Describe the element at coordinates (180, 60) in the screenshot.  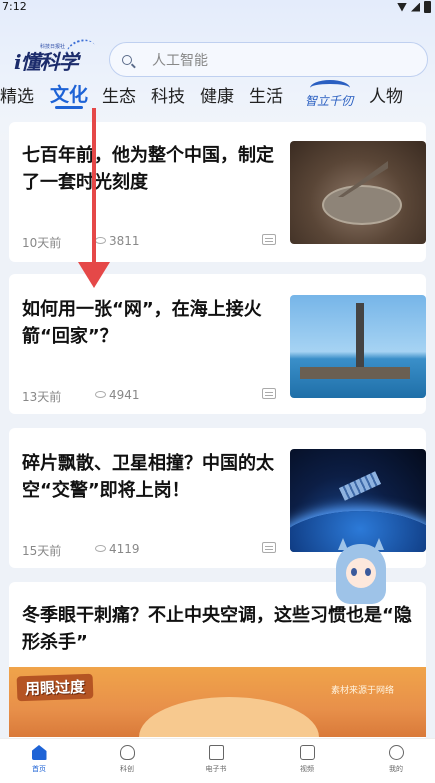
I see `search-input: 人工智能` at that location.